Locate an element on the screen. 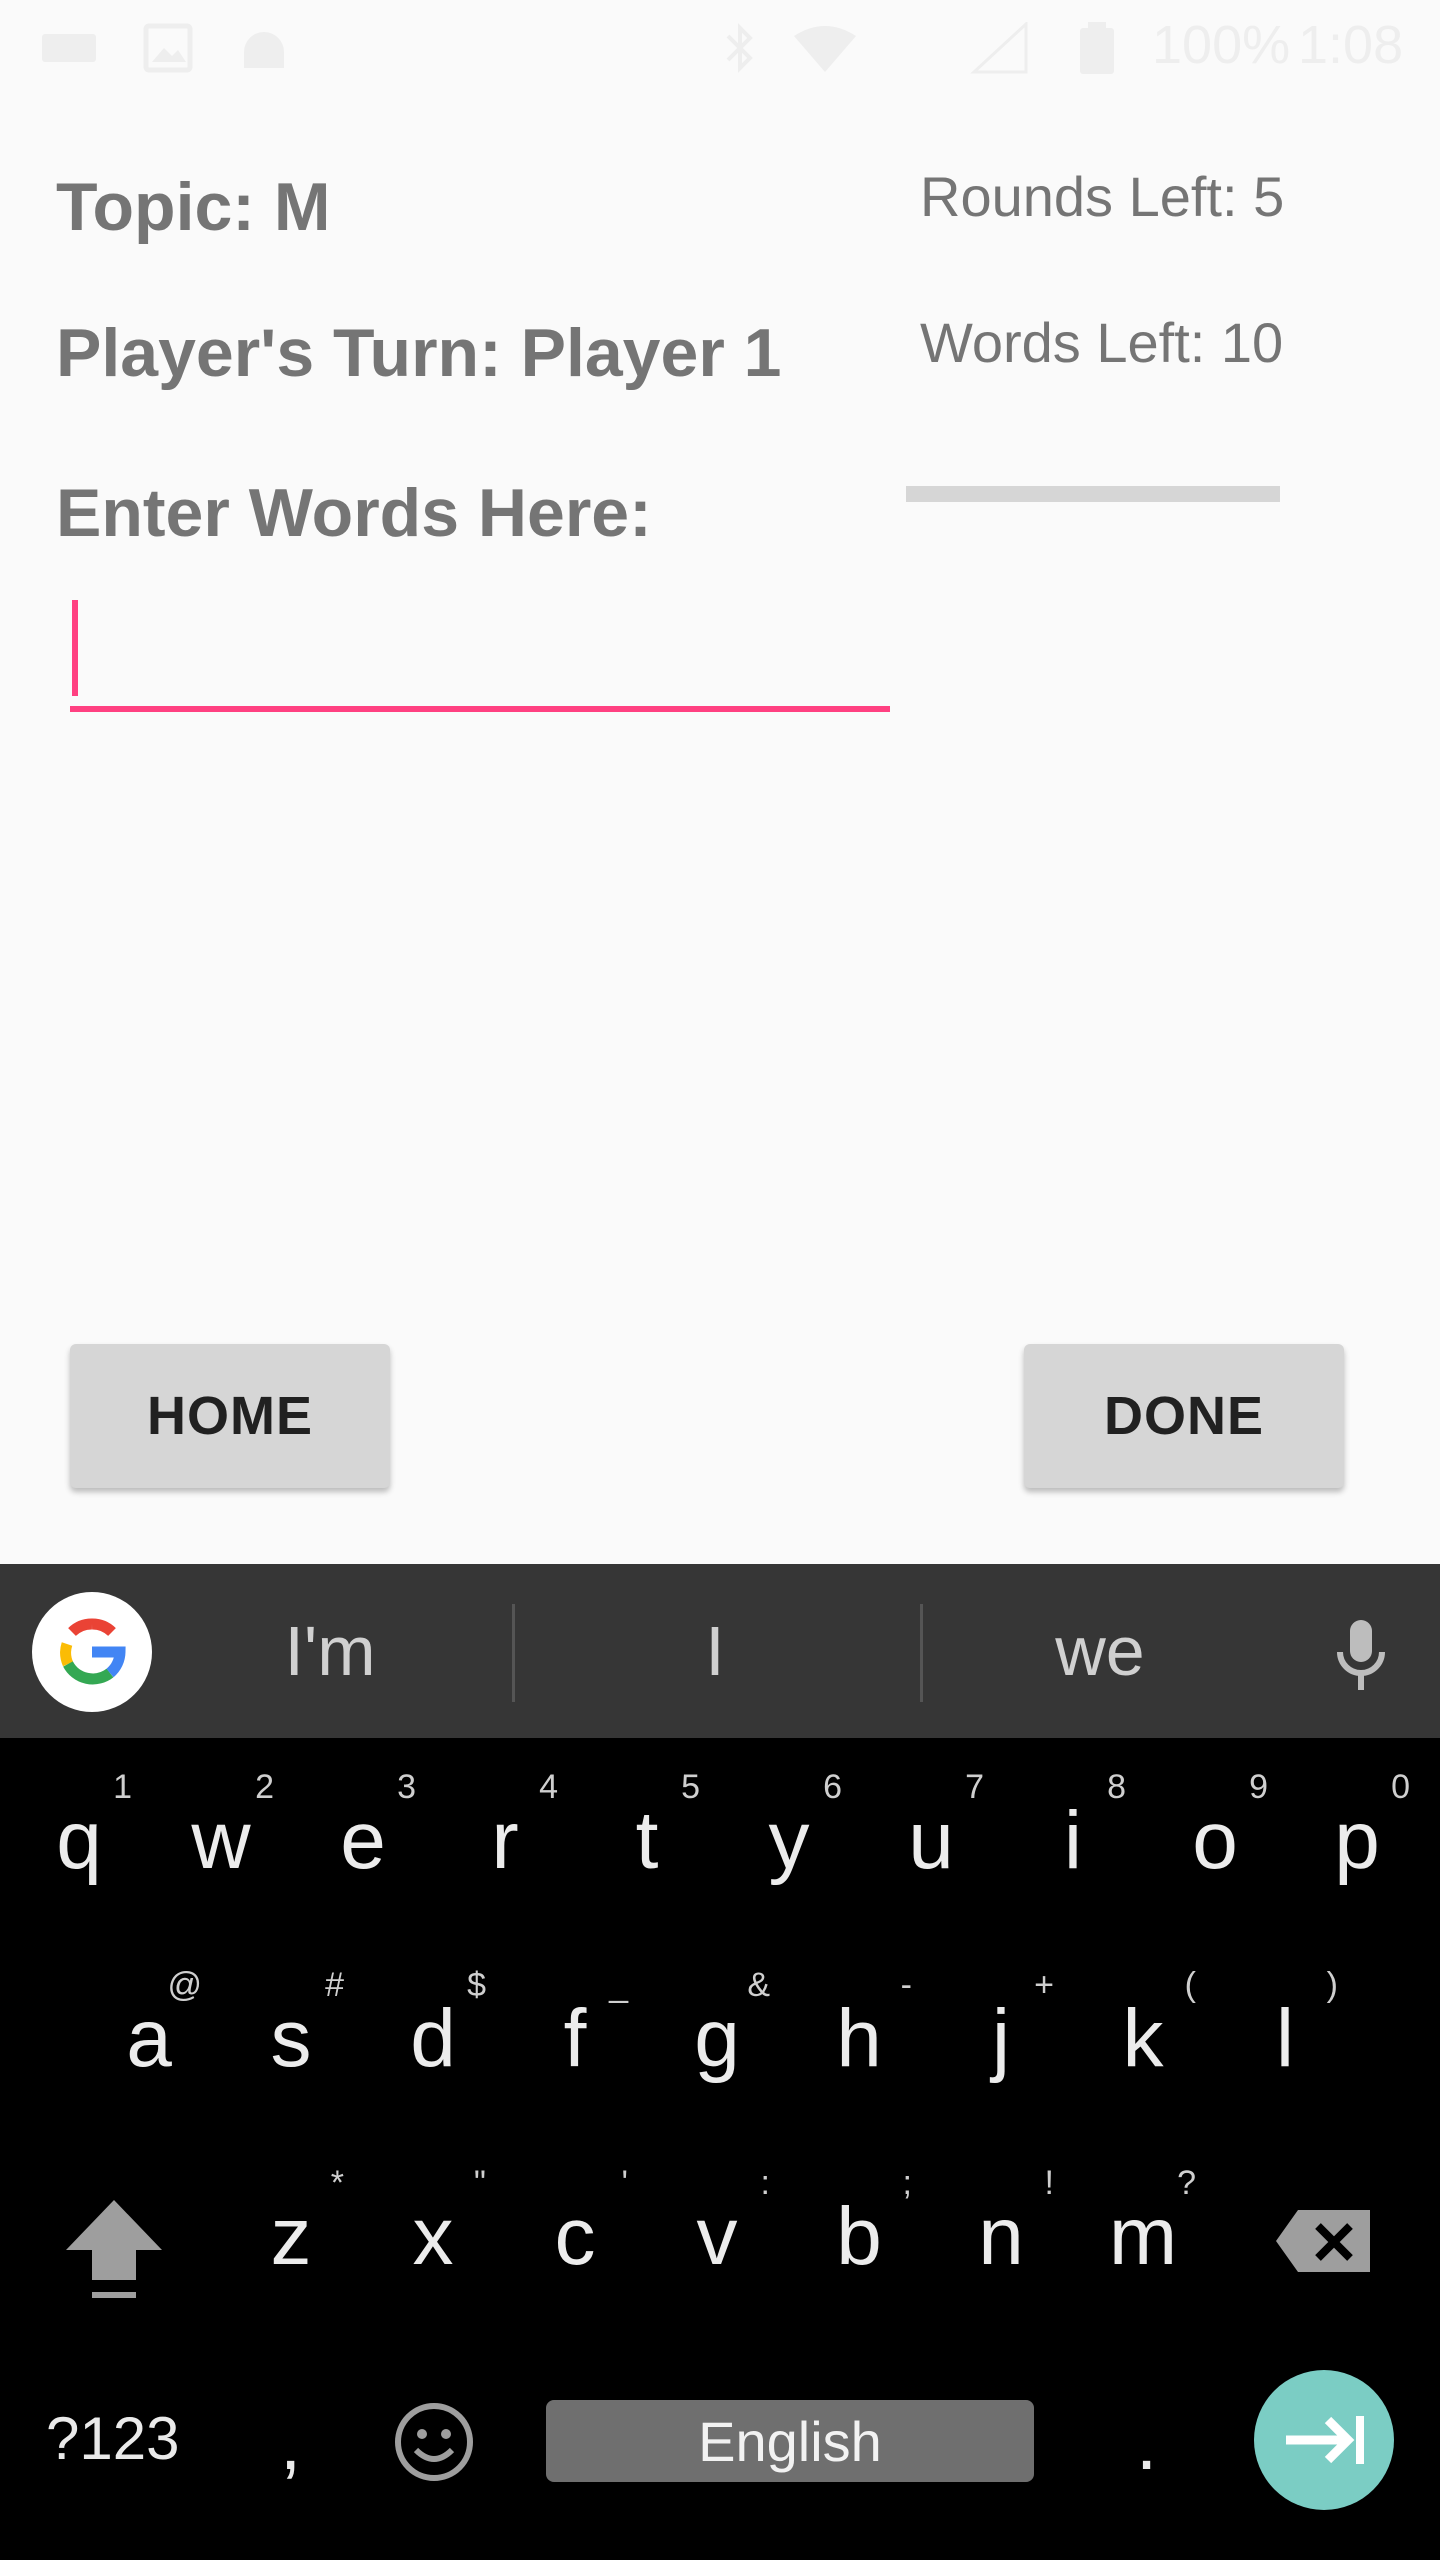  shift-icon is located at coordinates (114, 2251).